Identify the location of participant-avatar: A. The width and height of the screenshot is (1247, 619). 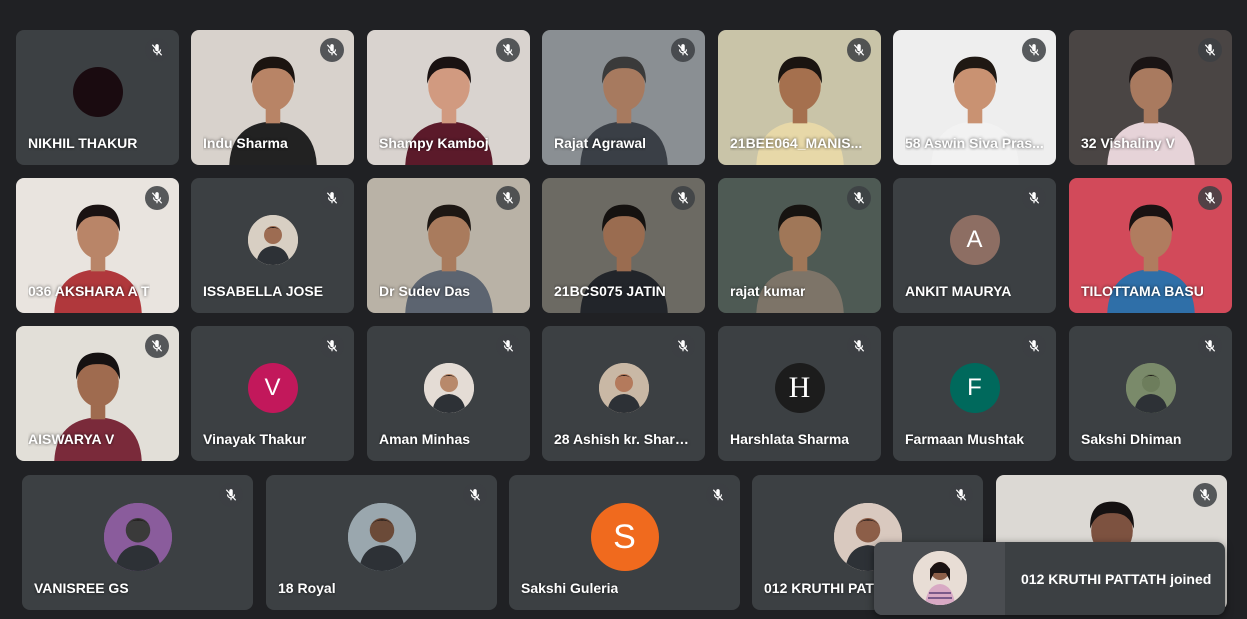
(974, 240).